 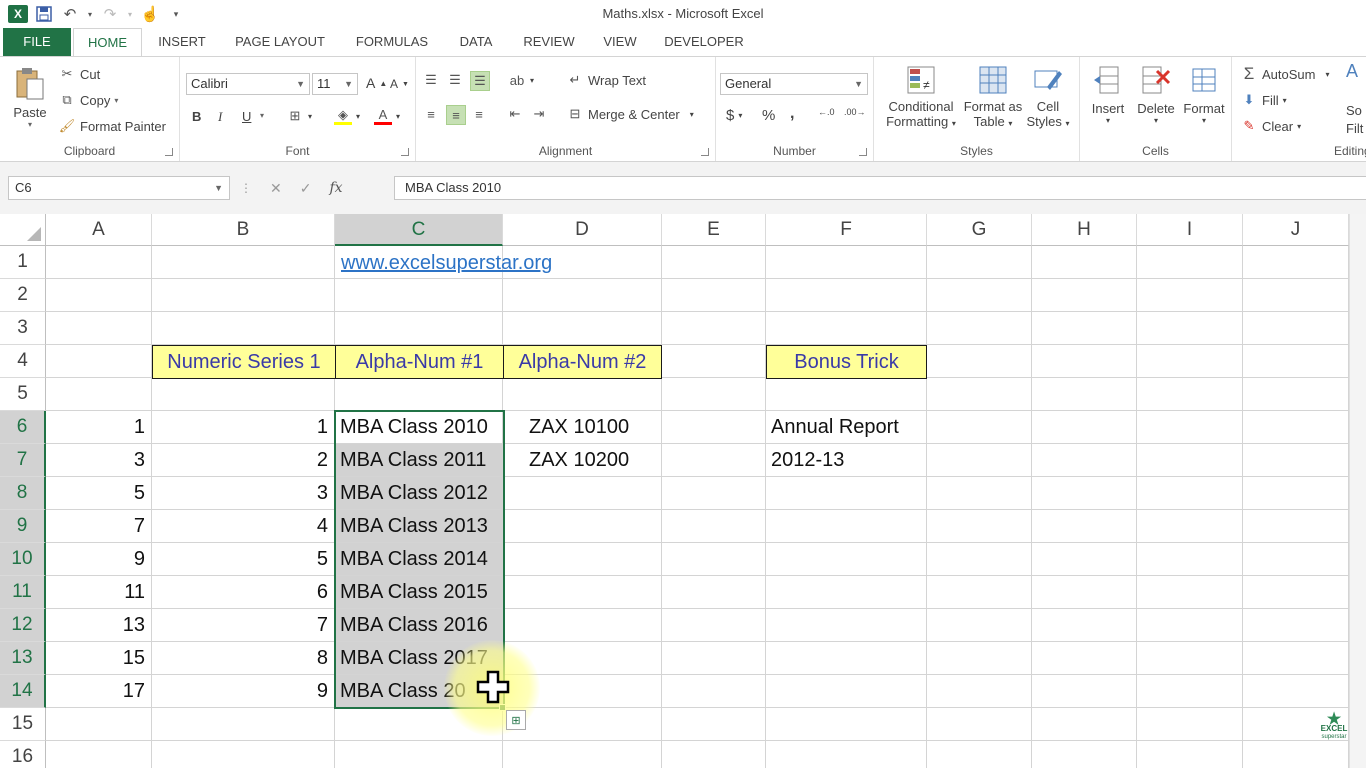 I want to click on cell-f4: Bonus Trick, so click(x=846, y=362).